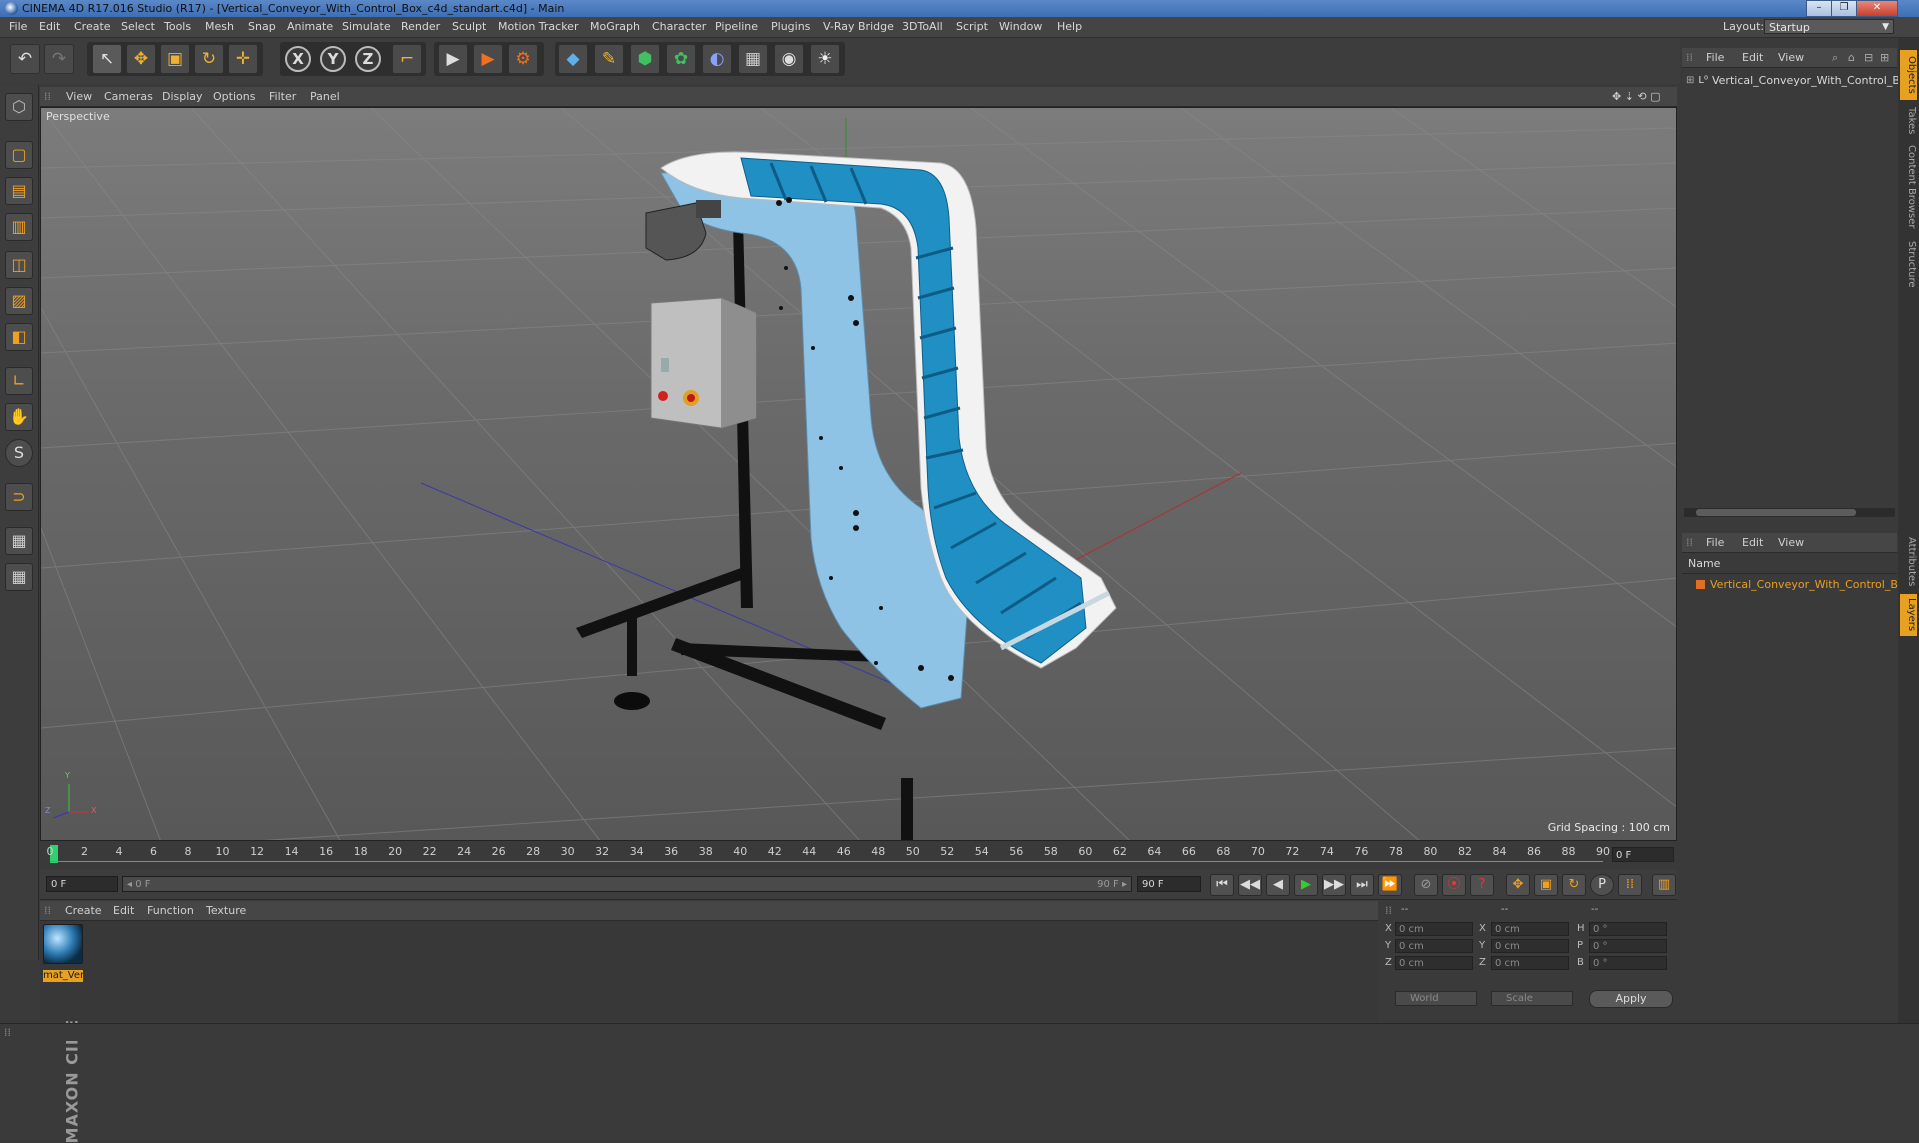 This screenshot has width=1919, height=1143. What do you see at coordinates (1630, 885) in the screenshot?
I see `key-pla-button: ⁞⁞` at bounding box center [1630, 885].